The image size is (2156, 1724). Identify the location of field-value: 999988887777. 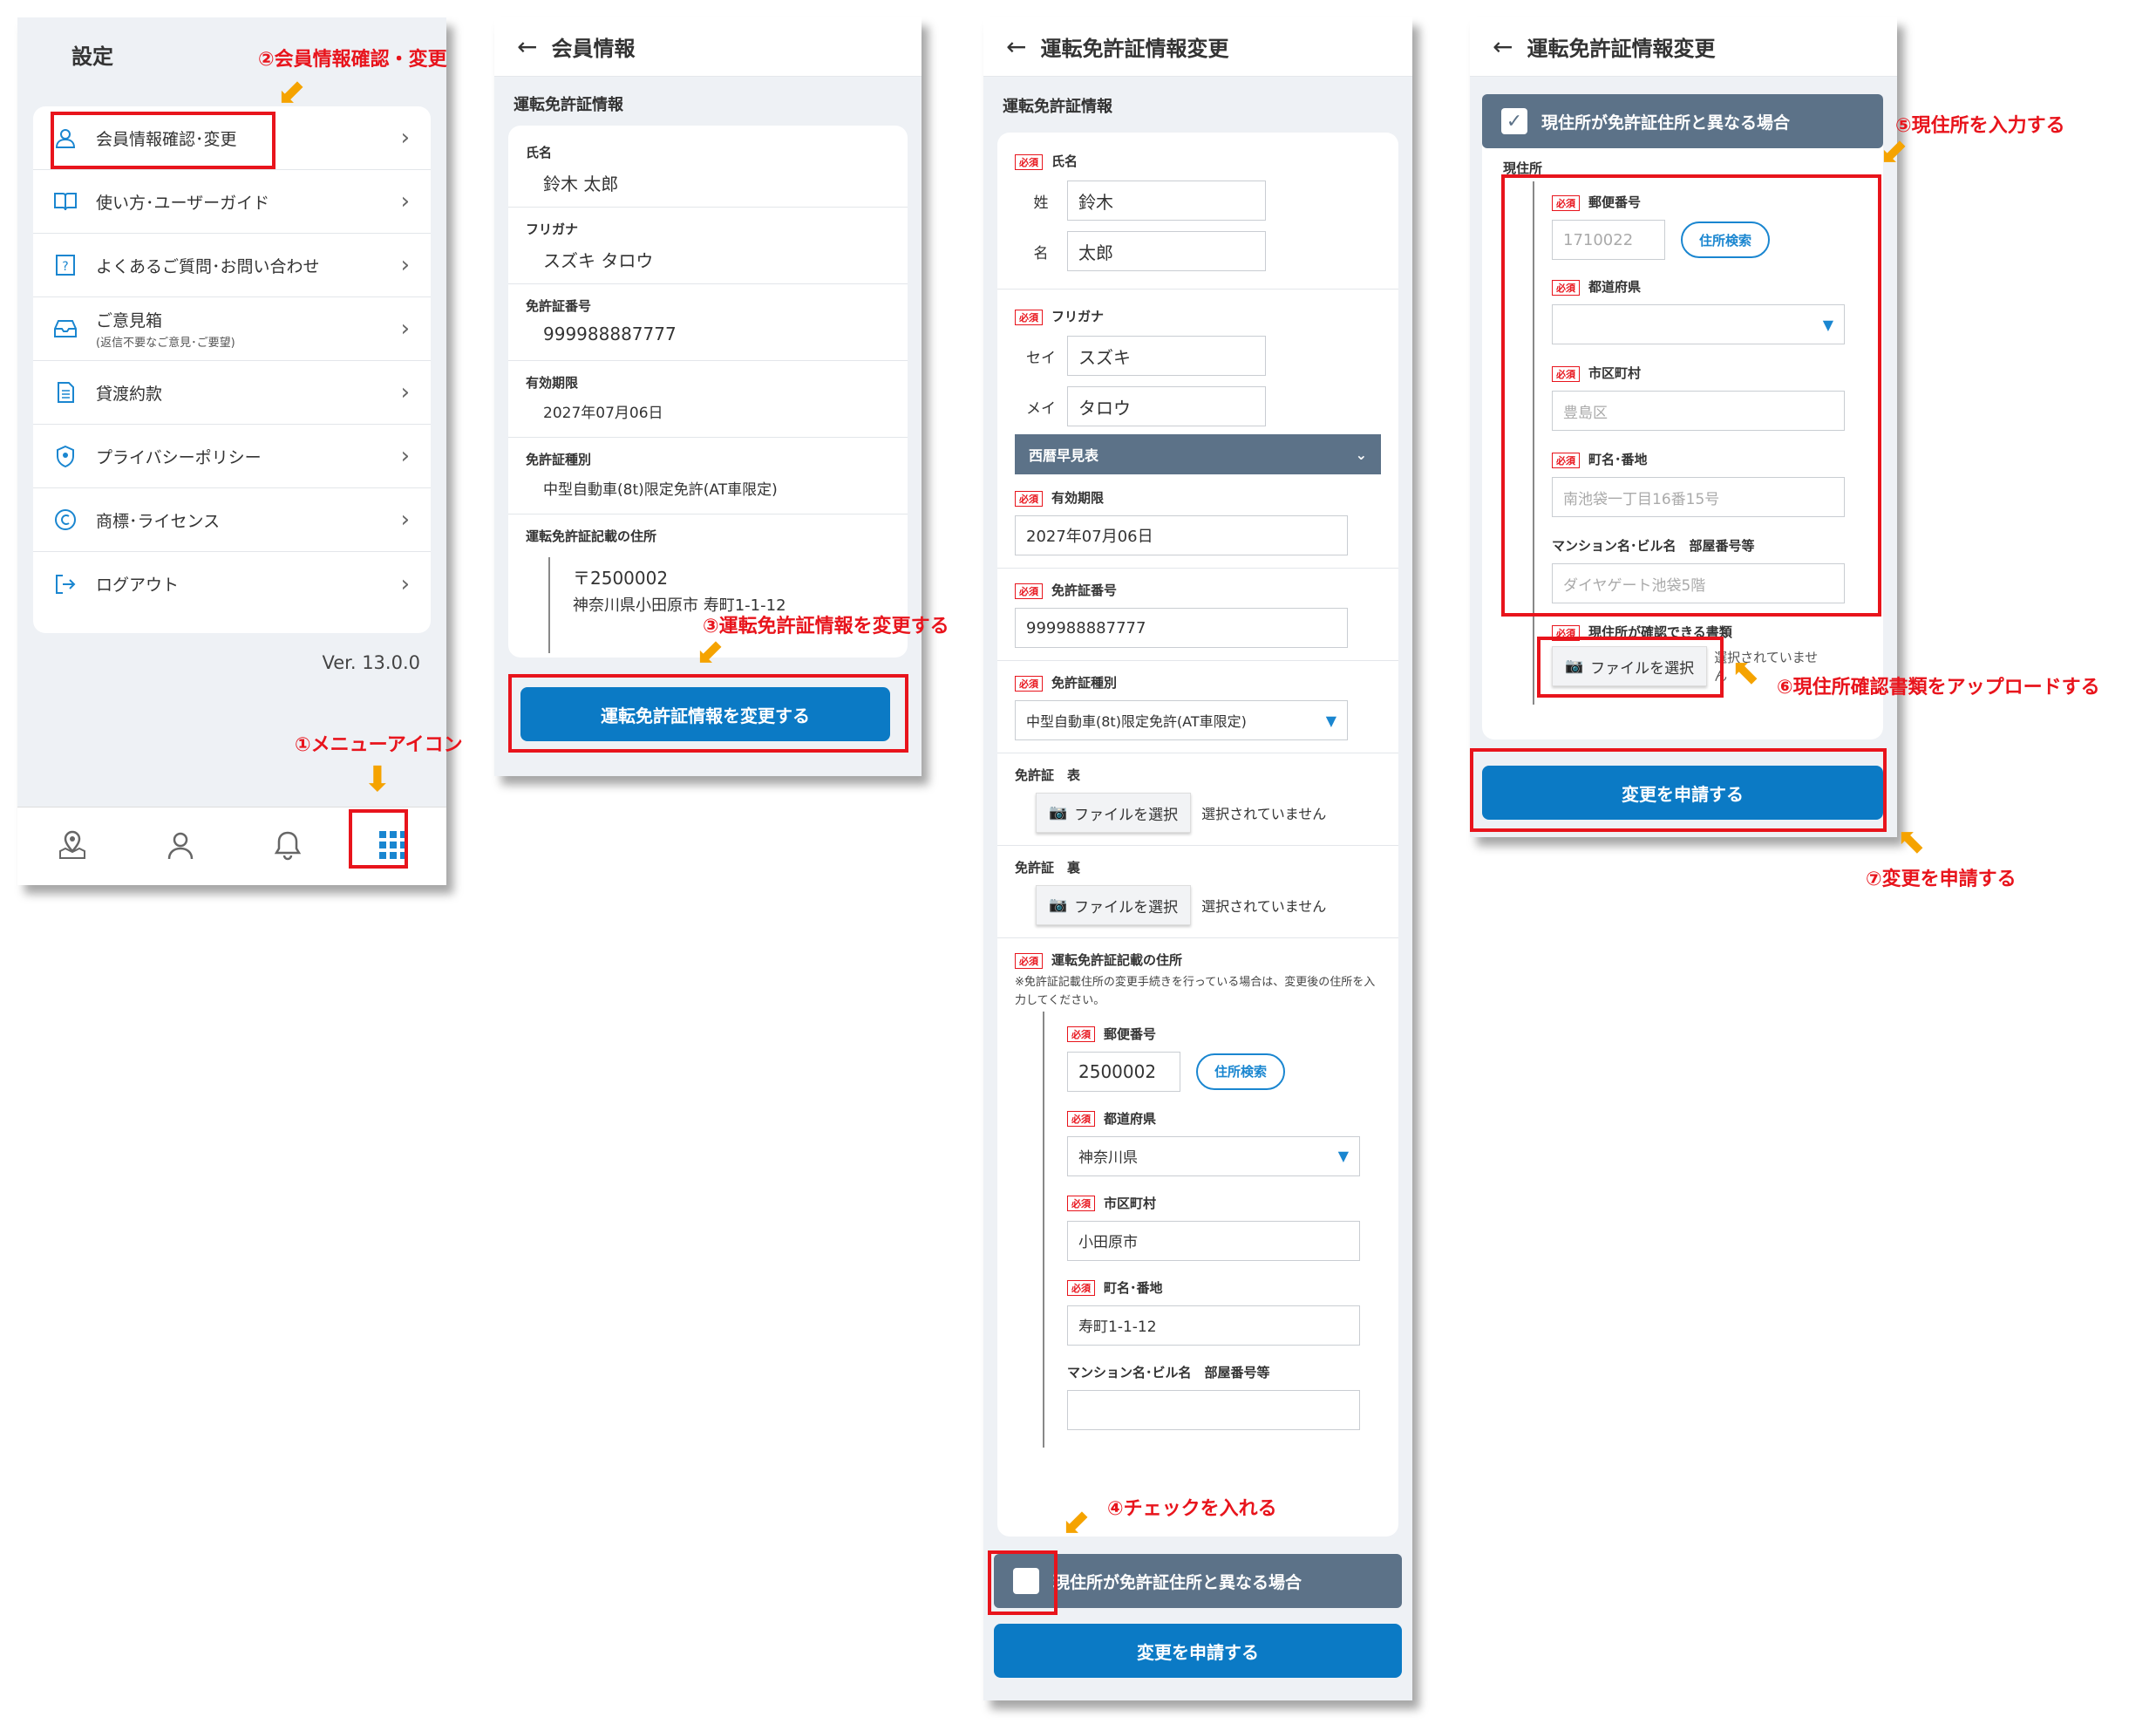
(610, 334).